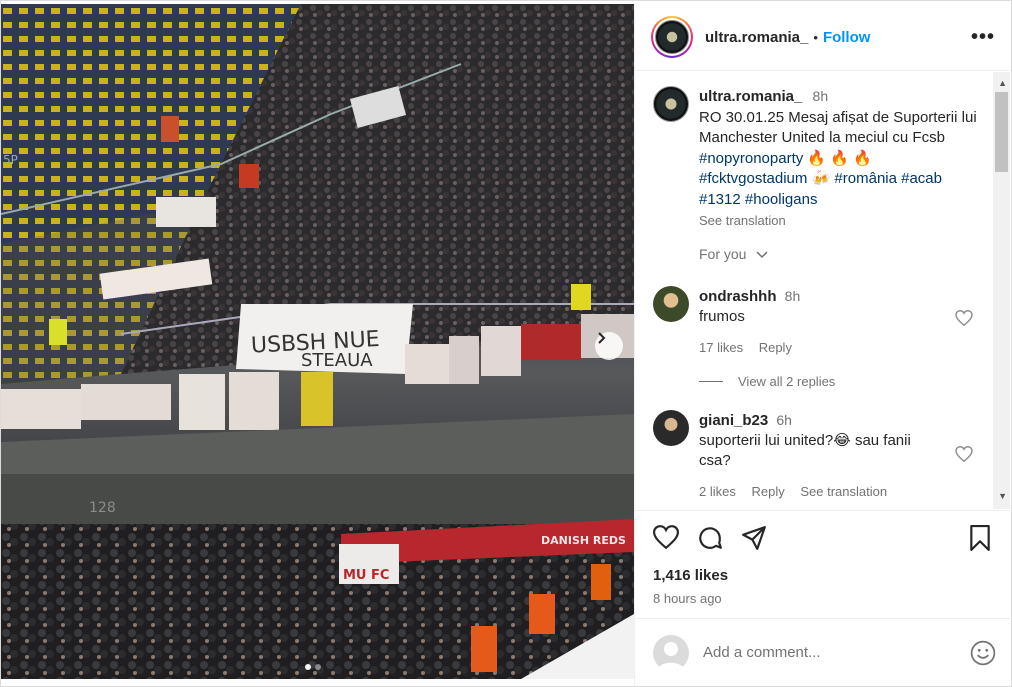  Describe the element at coordinates (102, 508) in the screenshot. I see `svg-text: 128` at that location.